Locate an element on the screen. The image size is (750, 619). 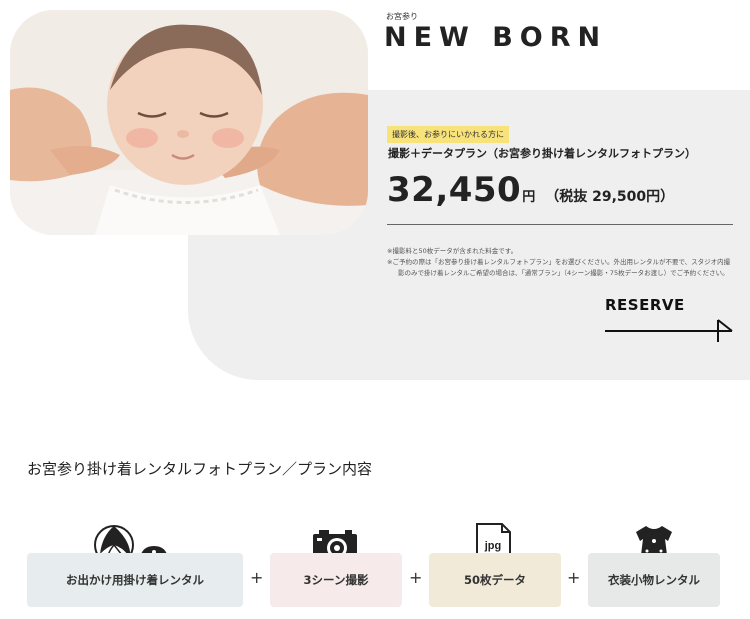
plan-note: ※撮影料と50枚データが含まれた料金です。 is located at coordinates (452, 251).